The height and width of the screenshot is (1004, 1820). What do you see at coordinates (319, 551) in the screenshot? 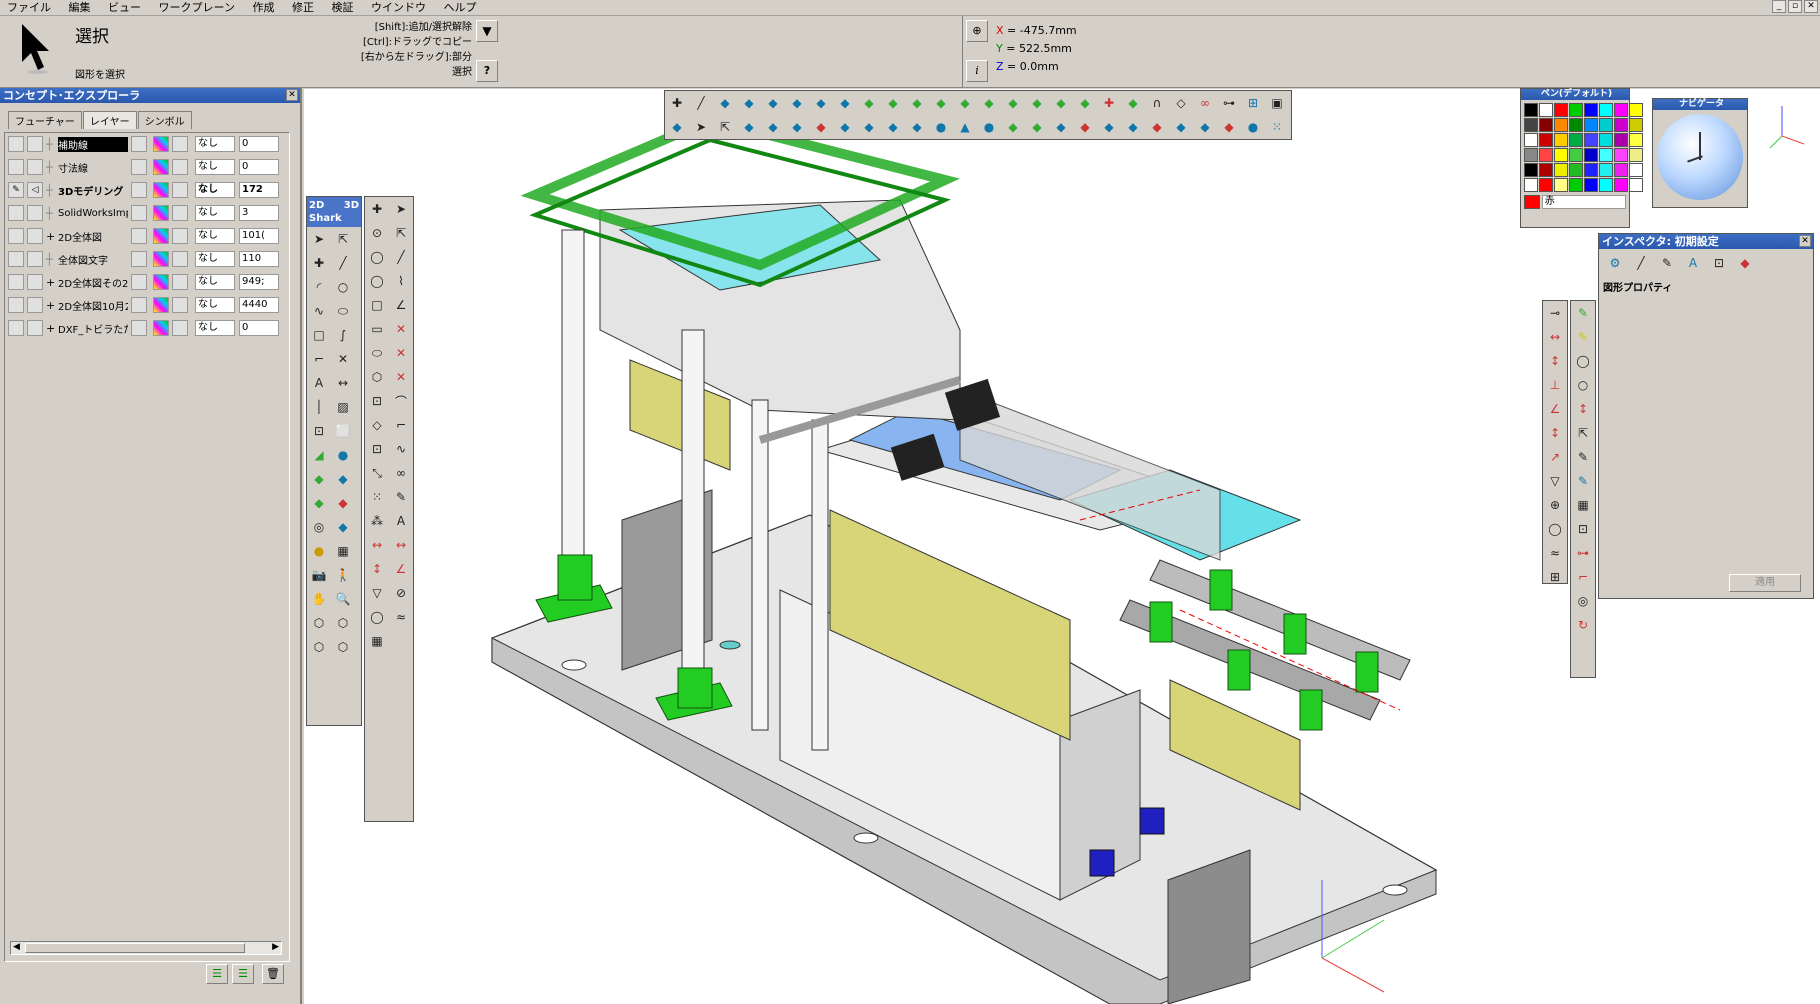
I see `light-tool-icon: ●` at bounding box center [319, 551].